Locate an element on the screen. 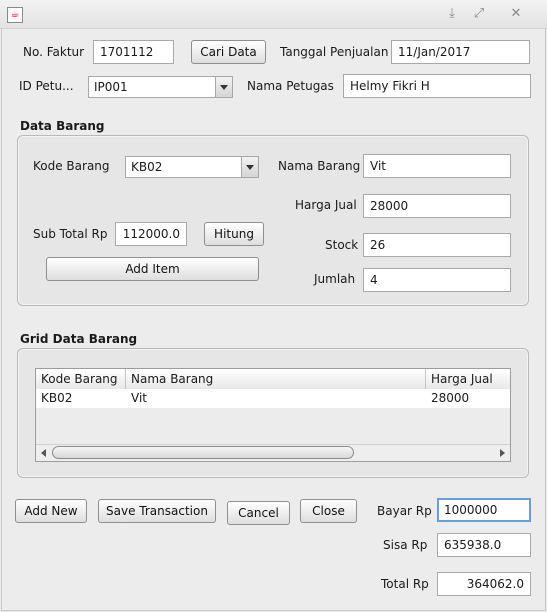 The image size is (547, 612). data-barang-title: Data Barang is located at coordinates (62, 126).